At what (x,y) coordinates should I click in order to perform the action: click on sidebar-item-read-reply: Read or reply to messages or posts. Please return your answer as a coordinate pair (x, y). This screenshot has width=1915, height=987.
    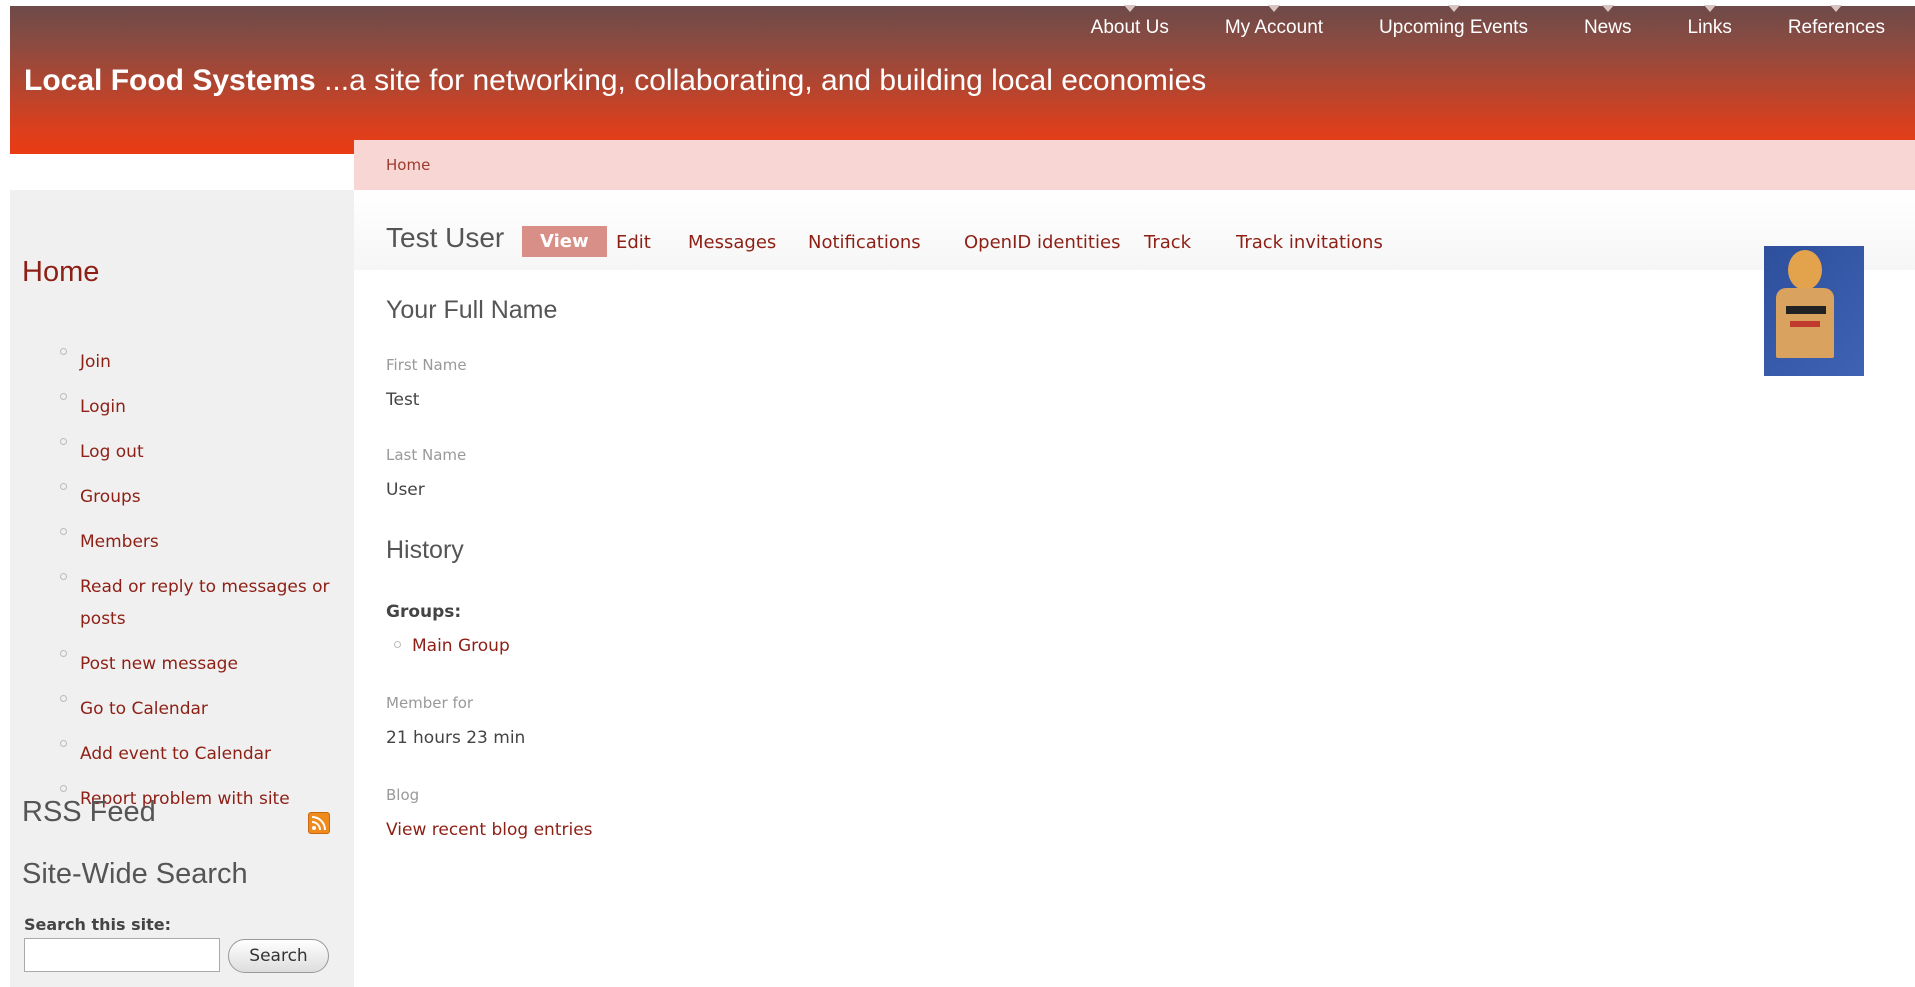
    Looking at the image, I should click on (191, 603).